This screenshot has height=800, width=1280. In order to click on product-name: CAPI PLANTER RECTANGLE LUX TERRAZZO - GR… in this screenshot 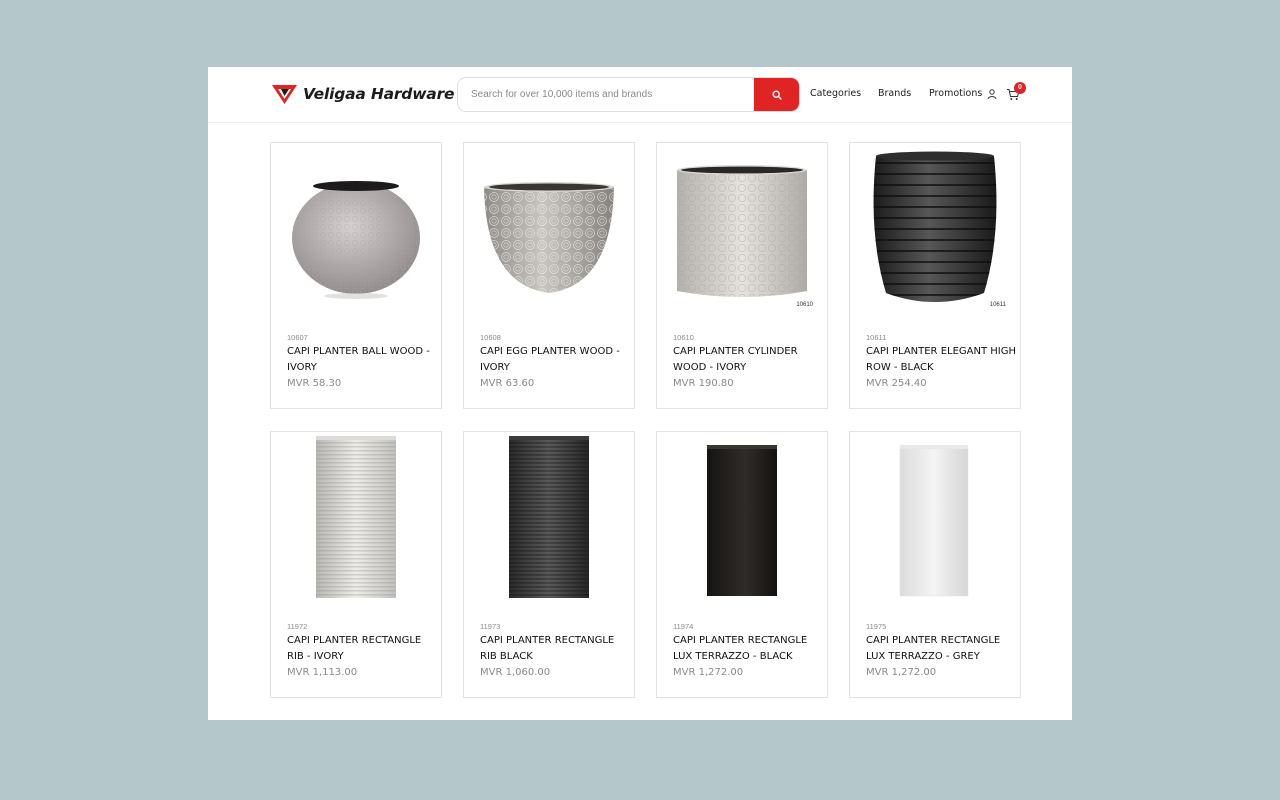, I will do `click(941, 649)`.